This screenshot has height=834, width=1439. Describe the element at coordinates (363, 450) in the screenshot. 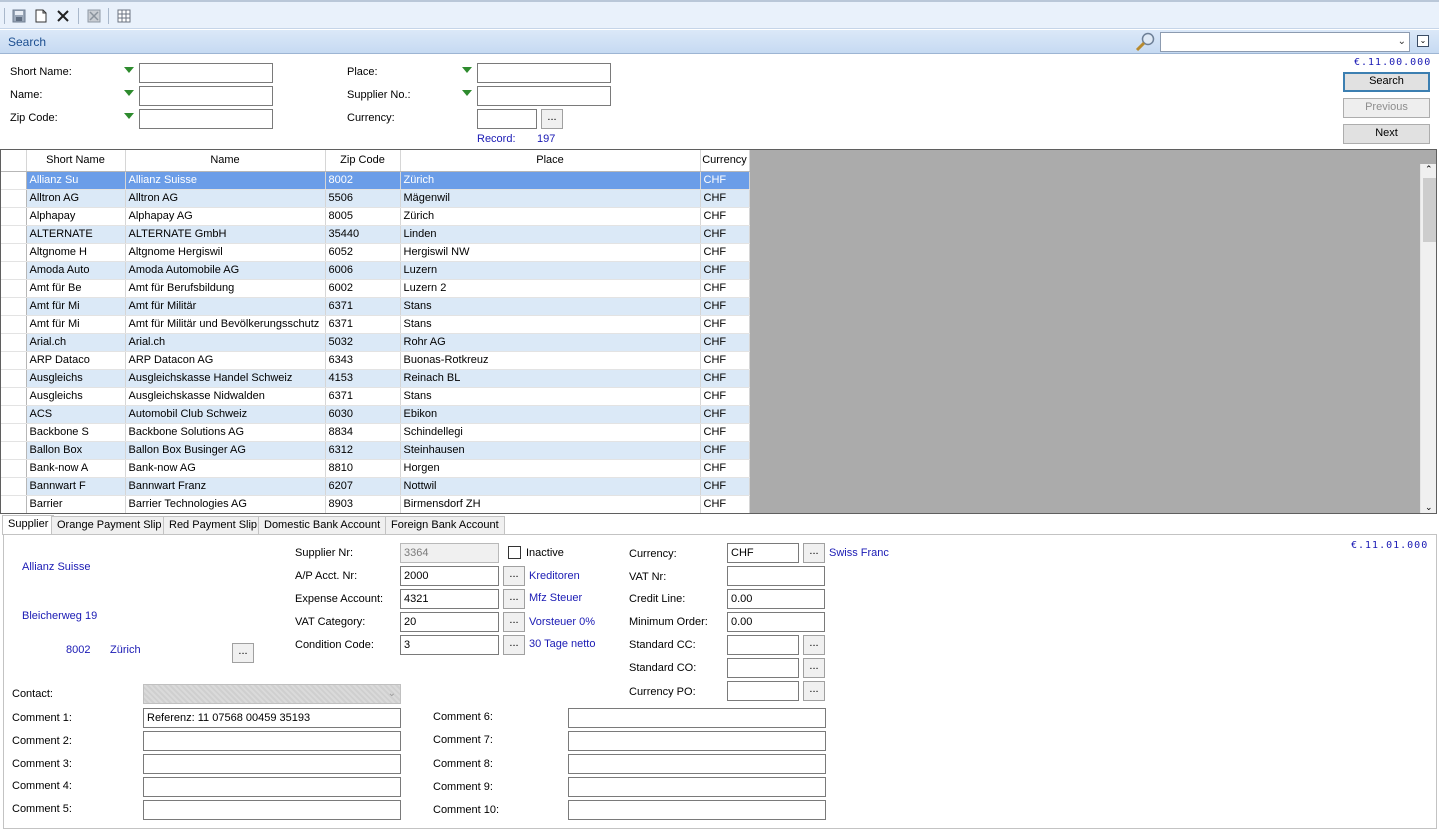

I see `table-cell: 6312` at that location.